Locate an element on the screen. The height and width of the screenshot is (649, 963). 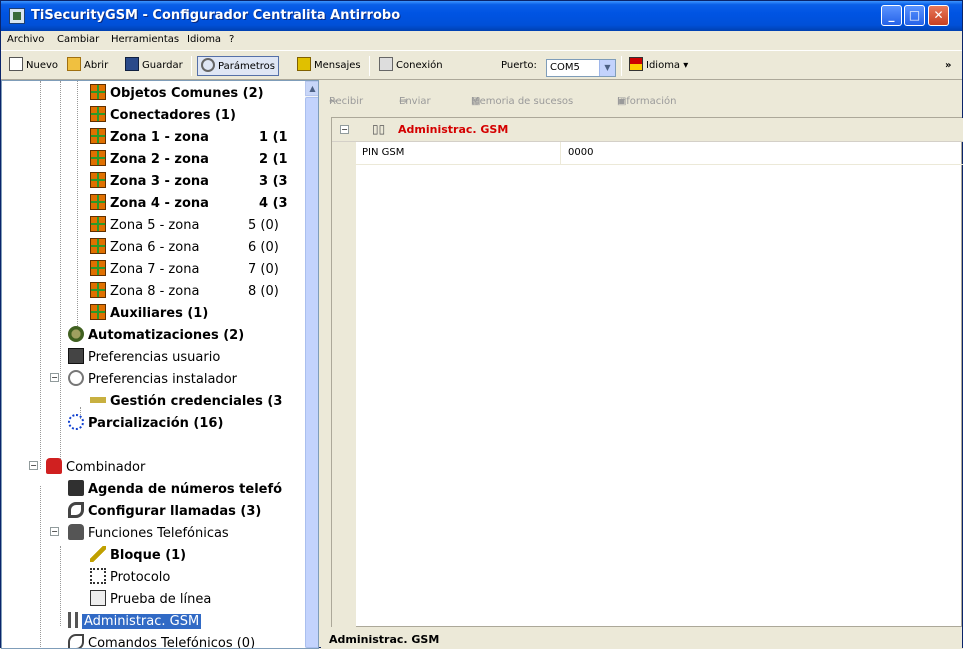
scroll-thumb is located at coordinates (311, 372).